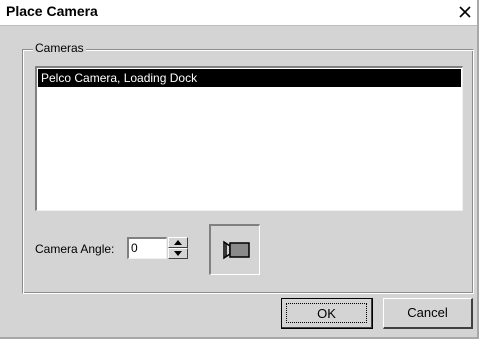 Image resolution: width=479 pixels, height=339 pixels. Describe the element at coordinates (59, 48) in the screenshot. I see `cameras-group-label: Cameras` at that location.